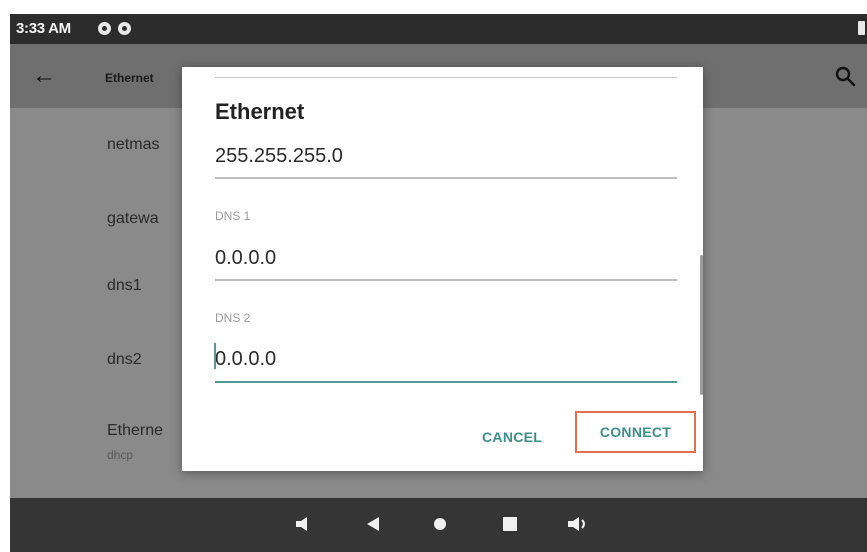  I want to click on home-icon, so click(440, 524).